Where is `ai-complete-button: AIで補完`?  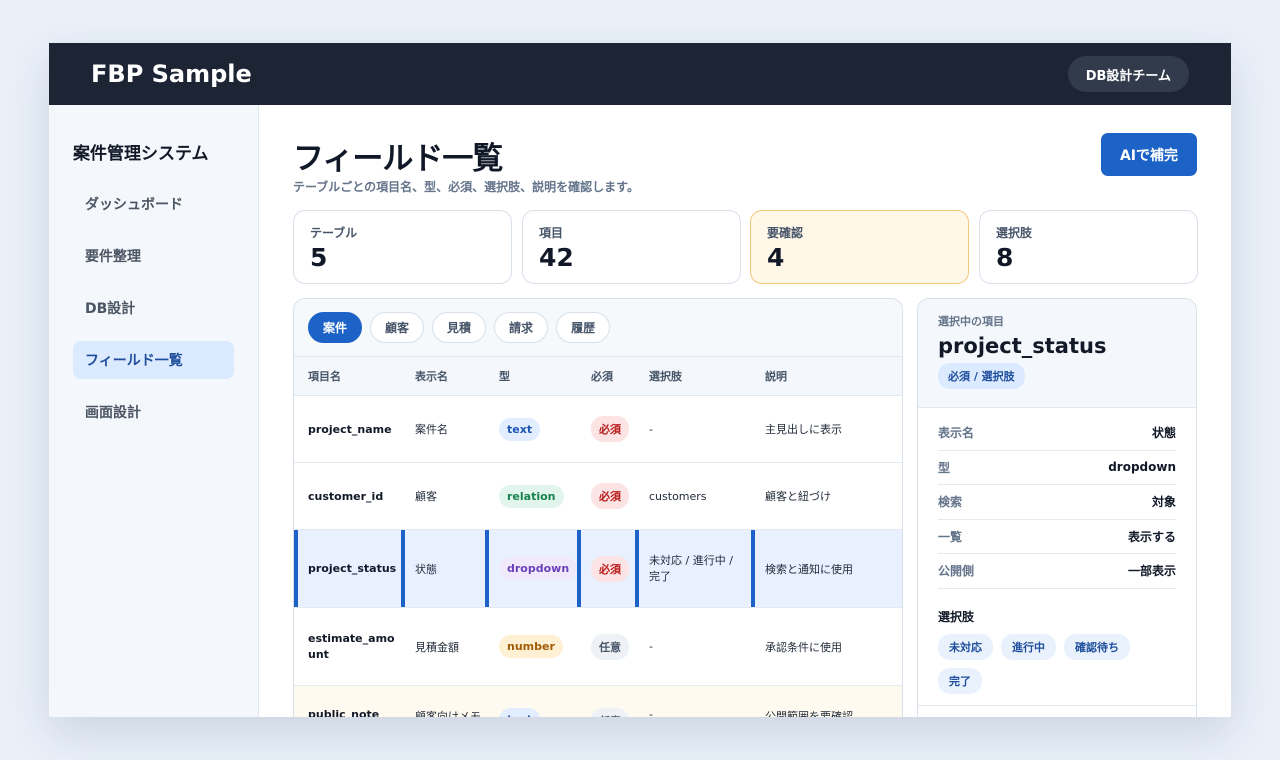 ai-complete-button: AIで補完 is located at coordinates (1149, 154).